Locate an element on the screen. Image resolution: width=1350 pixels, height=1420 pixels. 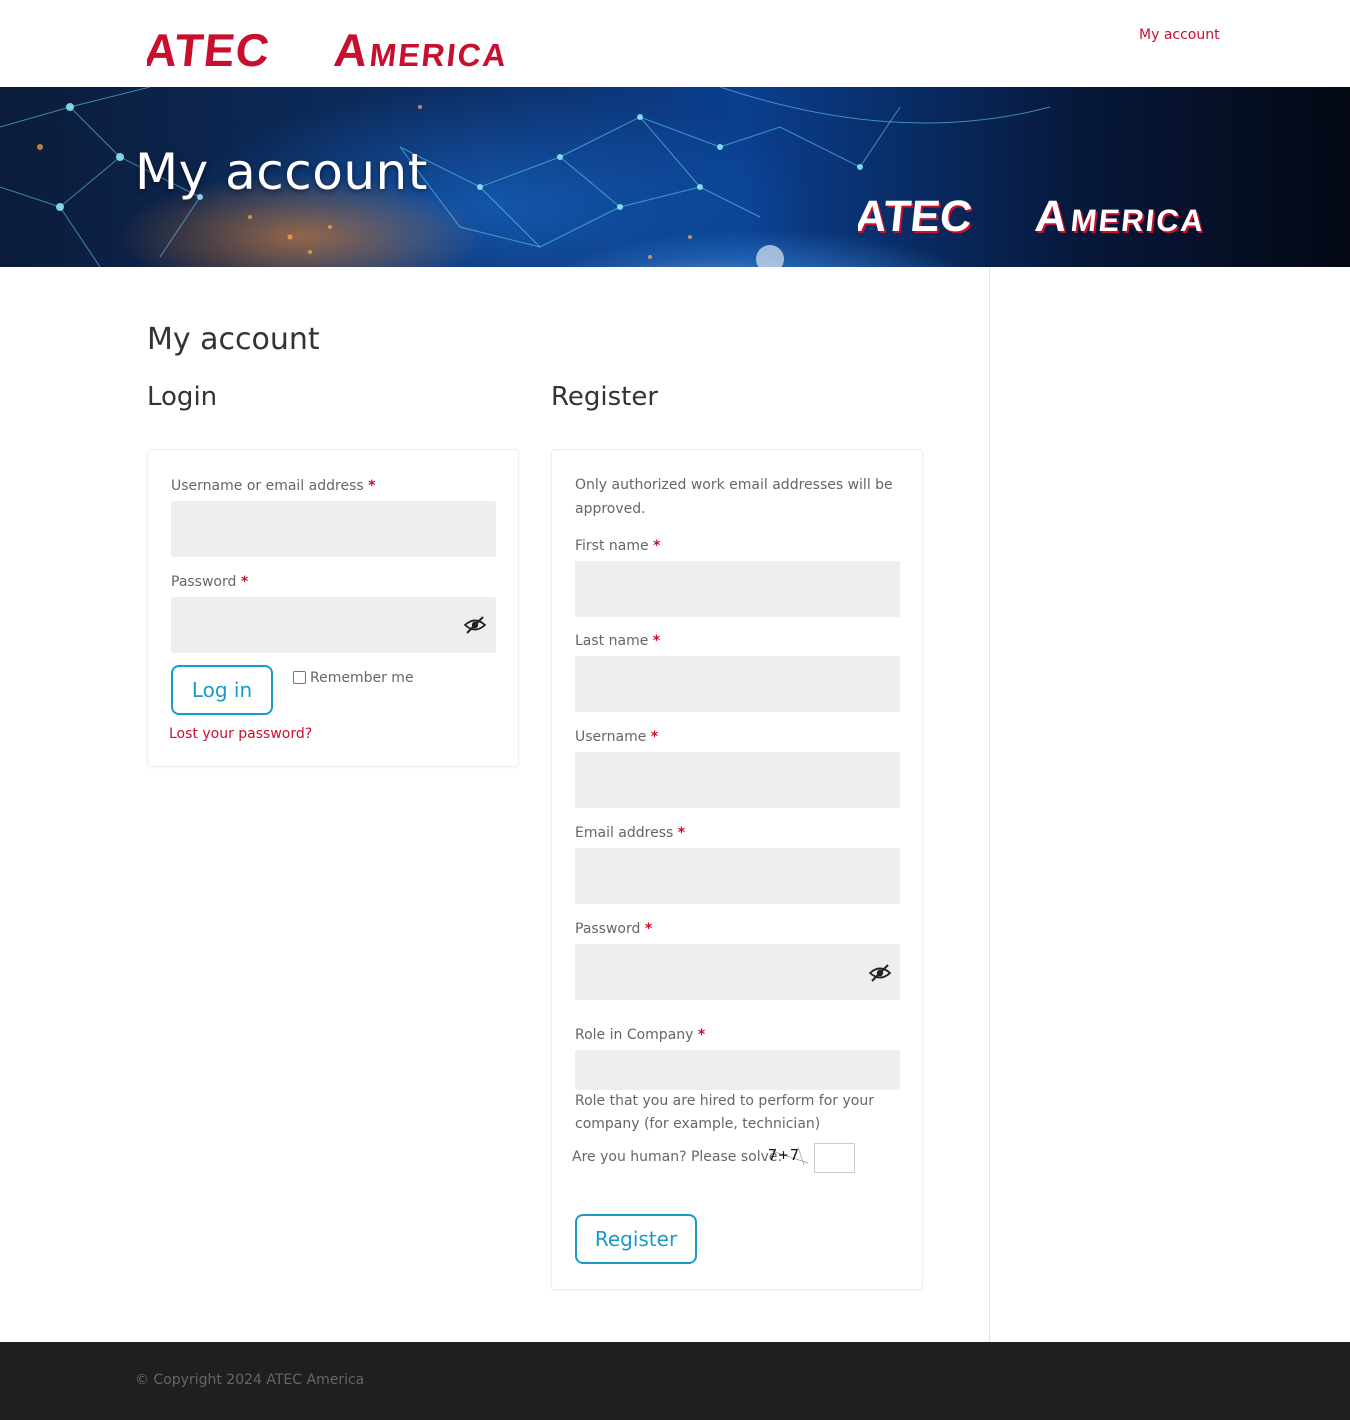
hero-banner: My account ATEC ATEC A A MERICA MERICA is located at coordinates (675, 177).